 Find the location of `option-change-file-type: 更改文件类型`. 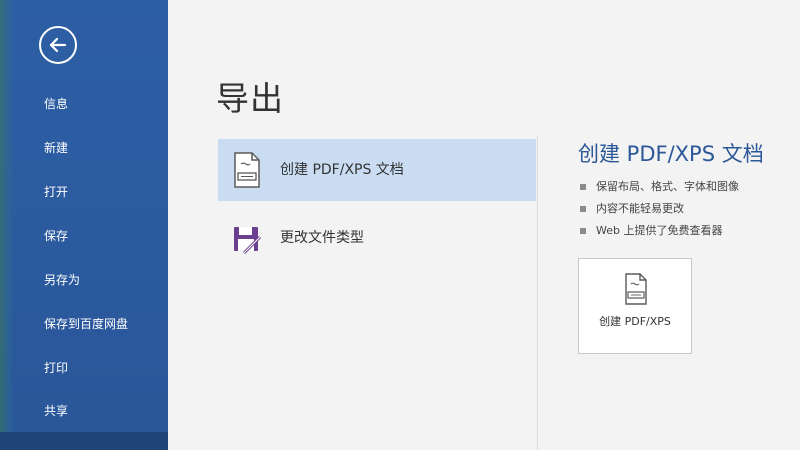

option-change-file-type: 更改文件类型 is located at coordinates (377, 238).